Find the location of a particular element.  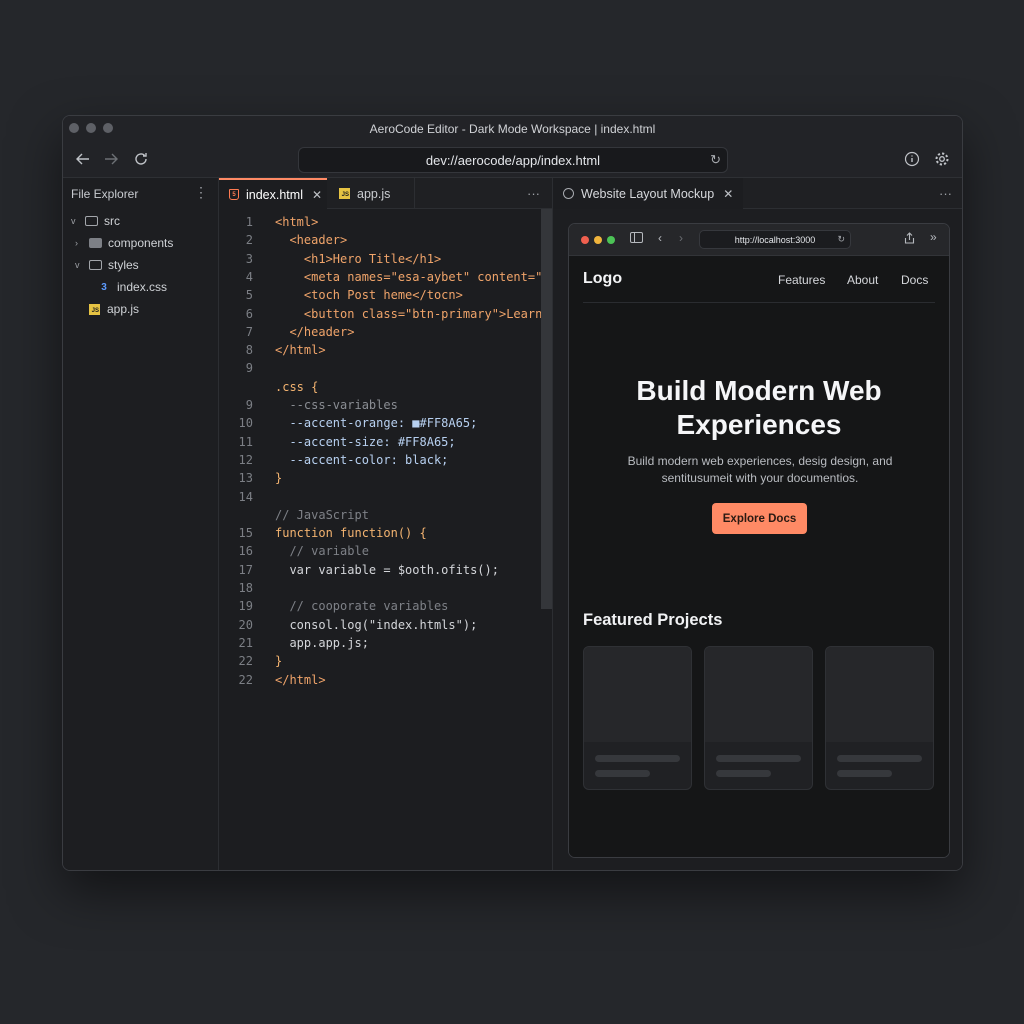

share-icon is located at coordinates (909, 239).